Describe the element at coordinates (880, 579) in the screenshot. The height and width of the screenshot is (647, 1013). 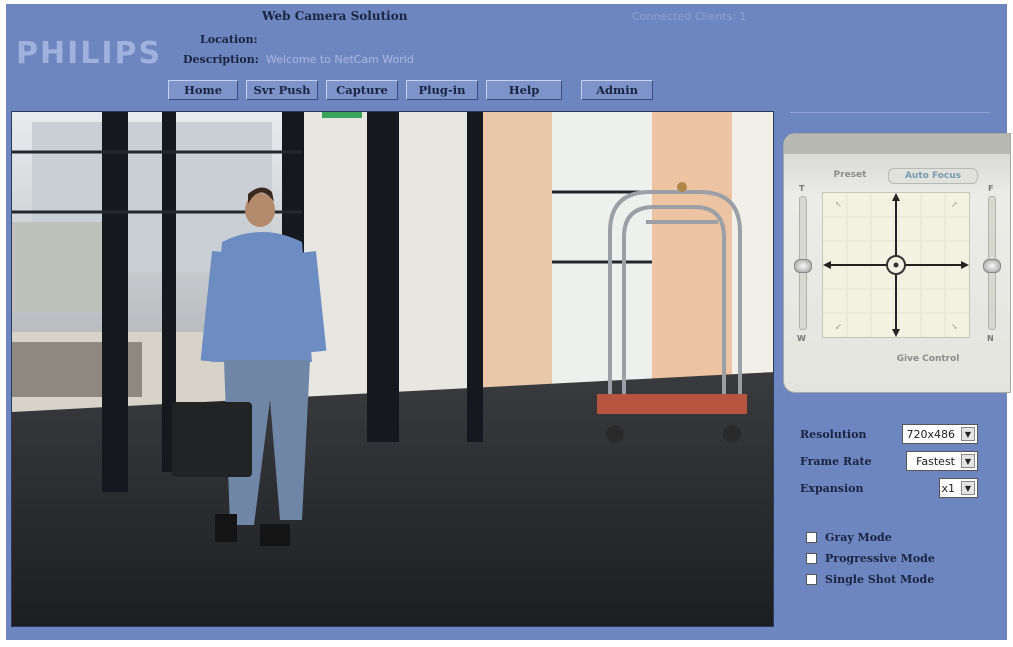
I see `single-shot-mode-label: Single Shot Mode` at that location.